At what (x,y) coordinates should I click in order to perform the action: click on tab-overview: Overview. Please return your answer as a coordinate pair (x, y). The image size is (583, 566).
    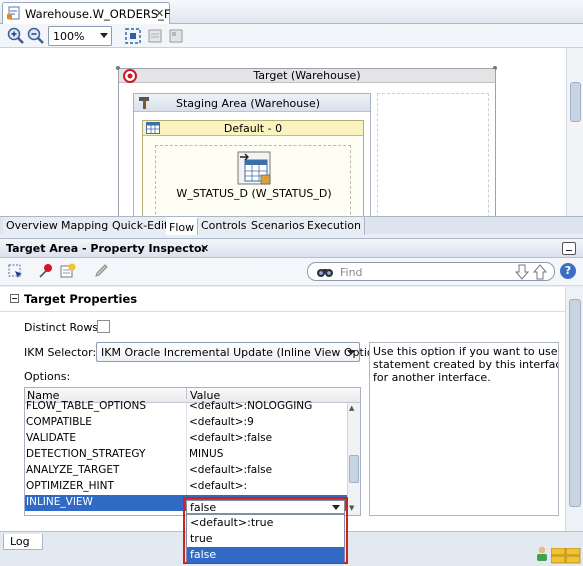
    Looking at the image, I should click on (32, 226).